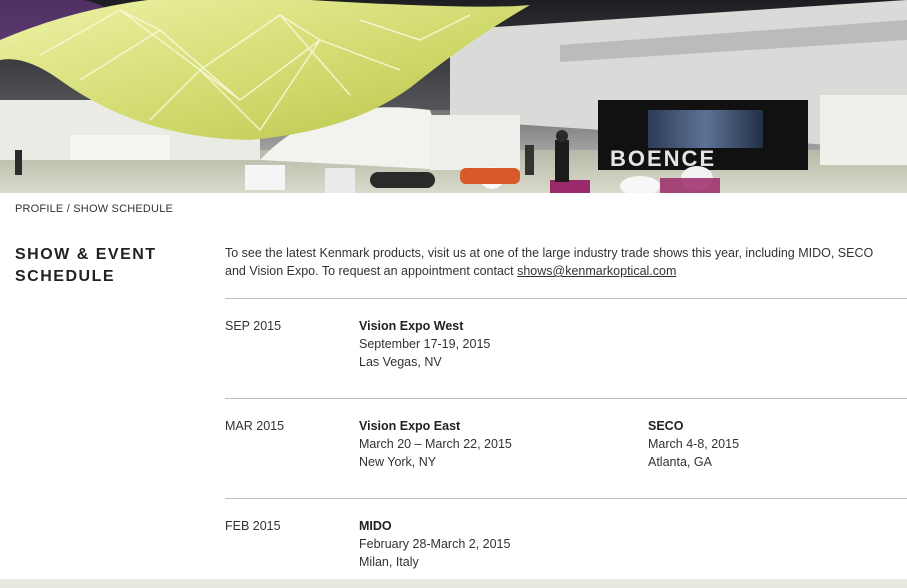  I want to click on event-name: Vision Expo East, so click(410, 426).